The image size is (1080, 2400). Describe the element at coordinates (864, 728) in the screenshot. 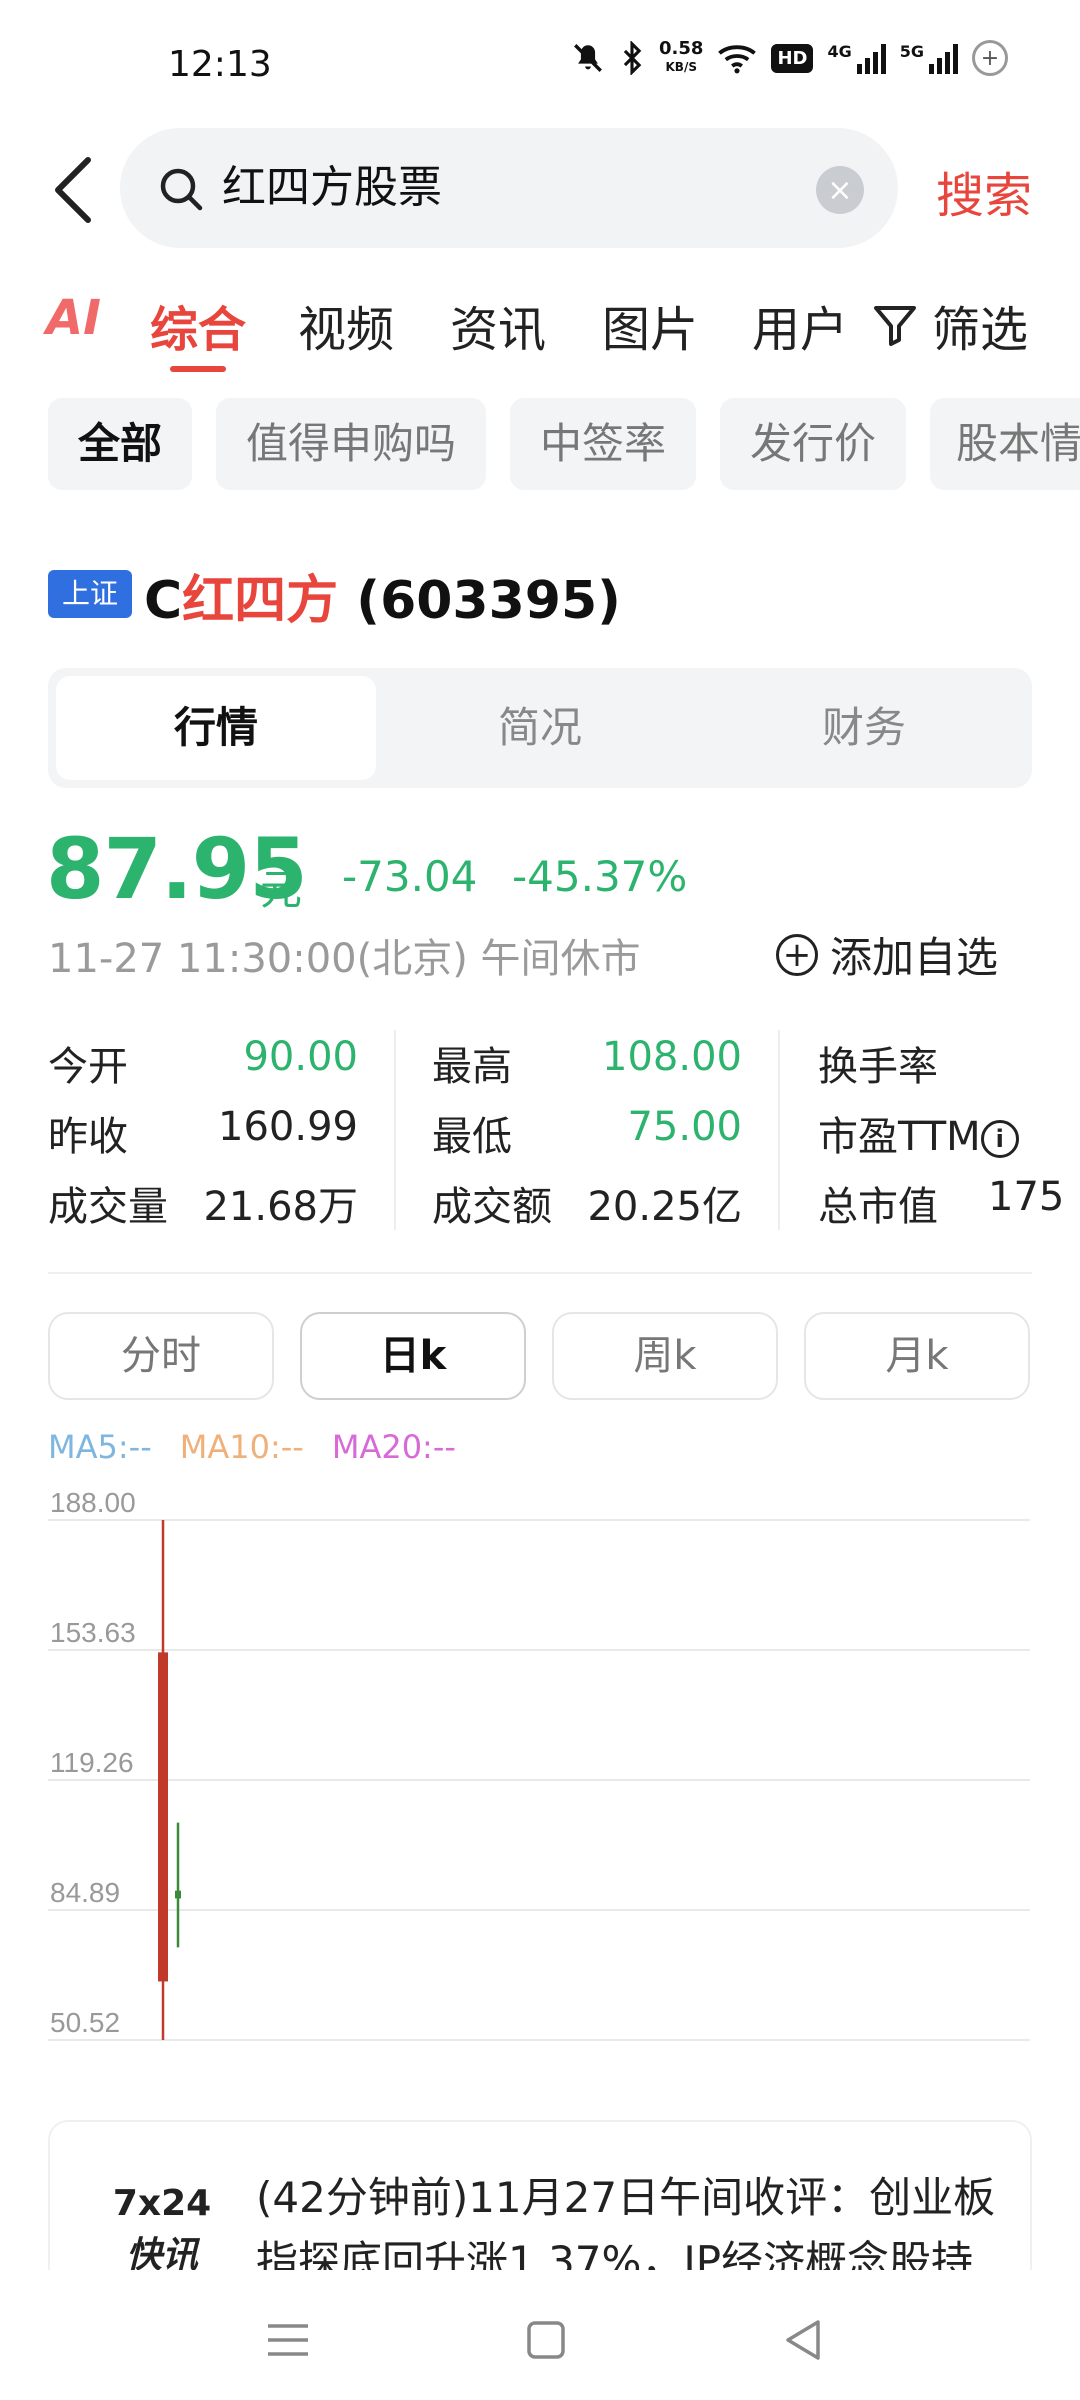

I see `tab-finance: 财务` at that location.